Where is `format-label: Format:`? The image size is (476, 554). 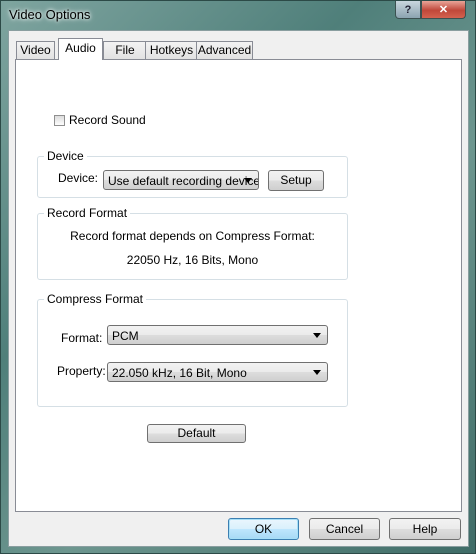 format-label: Format: is located at coordinates (82, 338).